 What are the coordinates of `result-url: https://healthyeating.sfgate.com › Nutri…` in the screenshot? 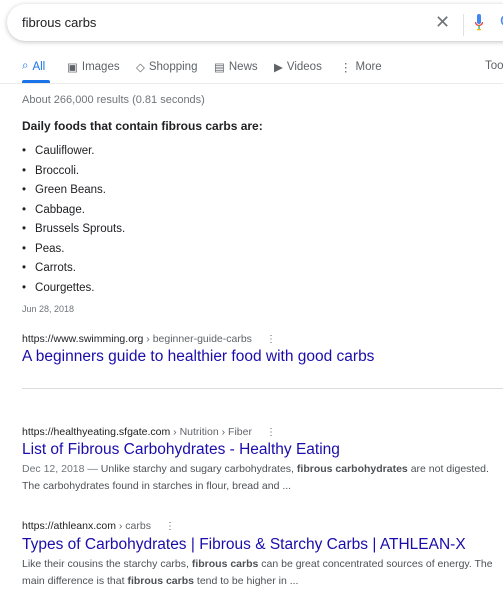 It's located at (262, 432).